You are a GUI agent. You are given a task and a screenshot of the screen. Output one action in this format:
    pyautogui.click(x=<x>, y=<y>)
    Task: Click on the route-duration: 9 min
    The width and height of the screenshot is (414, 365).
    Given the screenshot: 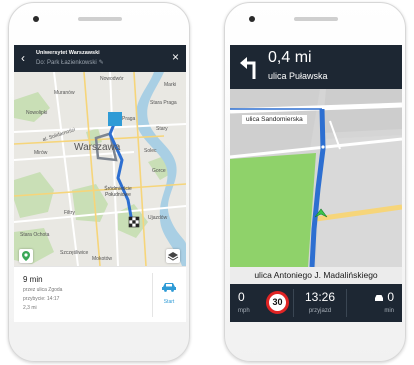 What is the action you would take?
    pyautogui.click(x=33, y=279)
    